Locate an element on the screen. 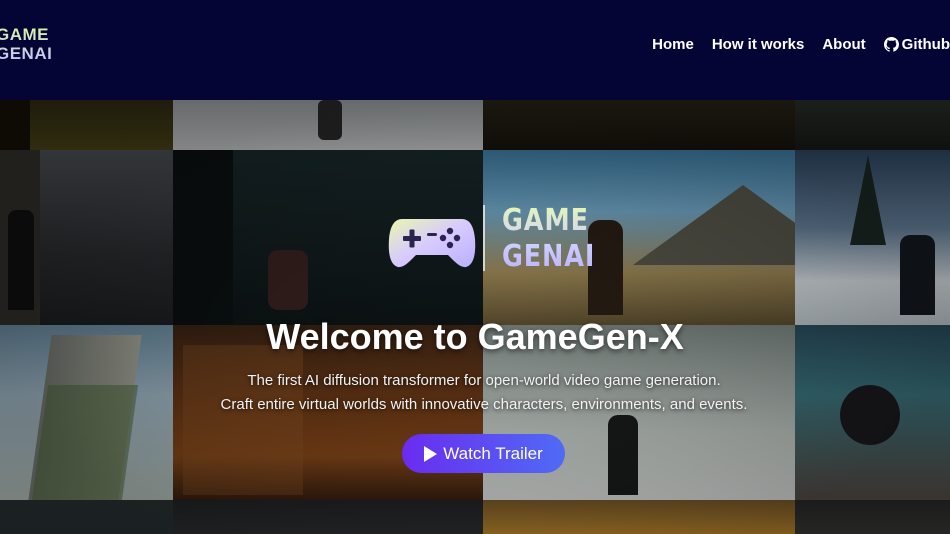 This screenshot has width=950, height=534. nav-about-link: About is located at coordinates (843, 44).